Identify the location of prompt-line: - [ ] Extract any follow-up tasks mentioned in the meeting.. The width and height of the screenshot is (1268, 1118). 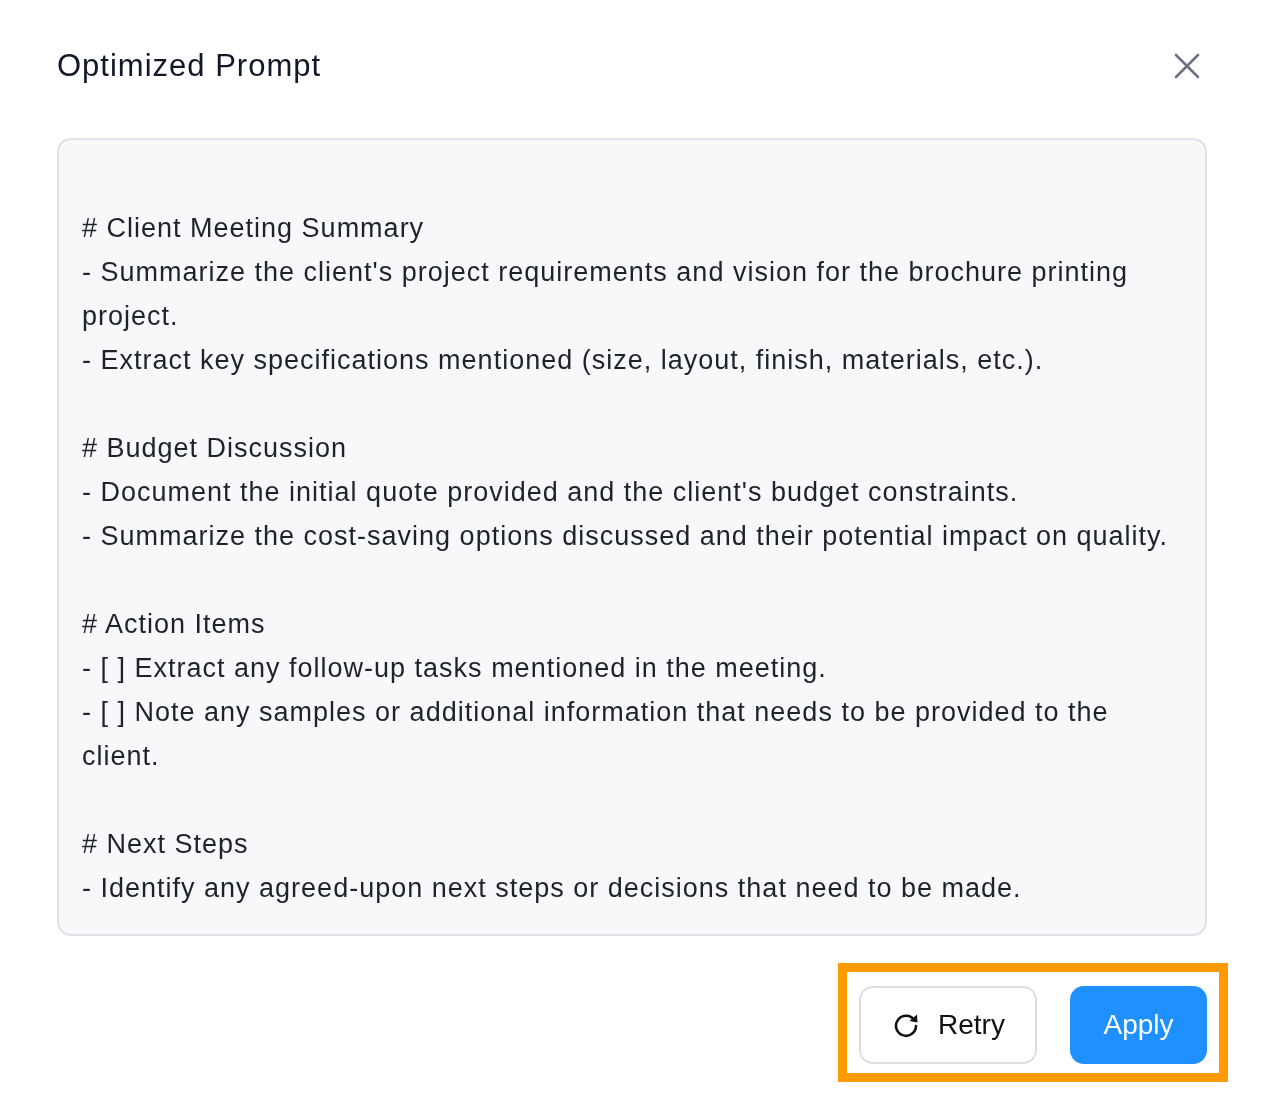
(455, 668).